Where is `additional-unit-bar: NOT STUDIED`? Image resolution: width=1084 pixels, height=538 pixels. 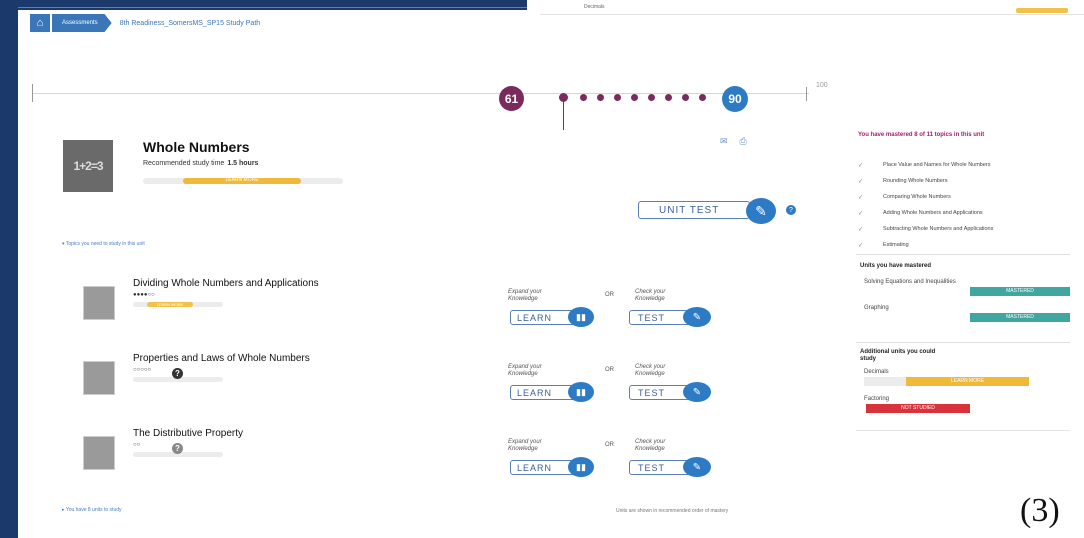 additional-unit-bar: NOT STUDIED is located at coordinates (946, 408).